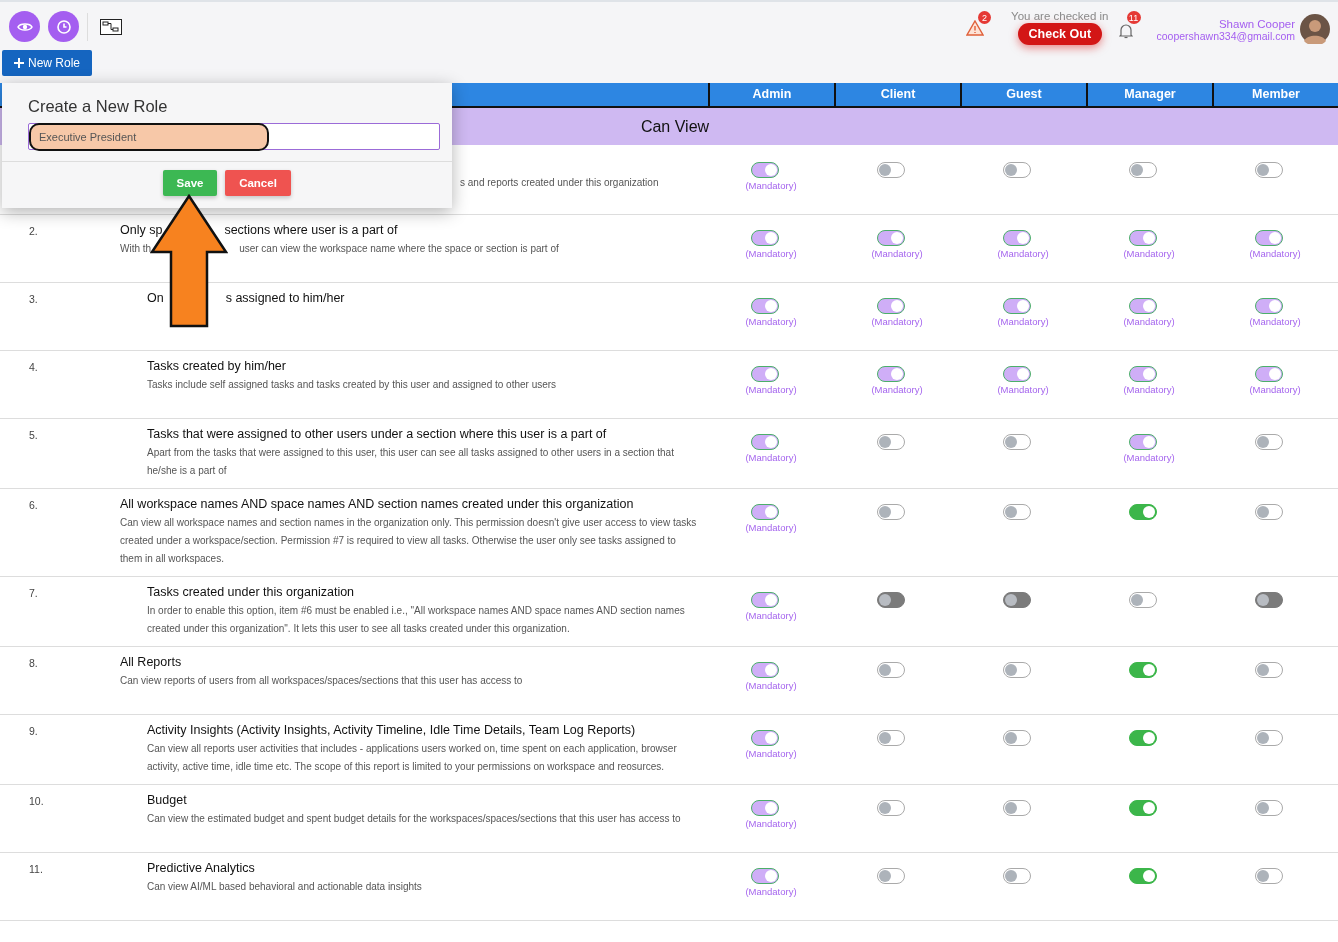  What do you see at coordinates (409, 541) in the screenshot?
I see `permission-description: Can view all workspace names and section names in the organization only. This permission doesn't give user access to view tasks created under a workspace/section. Permission #7 is required to view all tasks. Otherwise the user only see tasks assigned to them in all workspaces.` at bounding box center [409, 541].